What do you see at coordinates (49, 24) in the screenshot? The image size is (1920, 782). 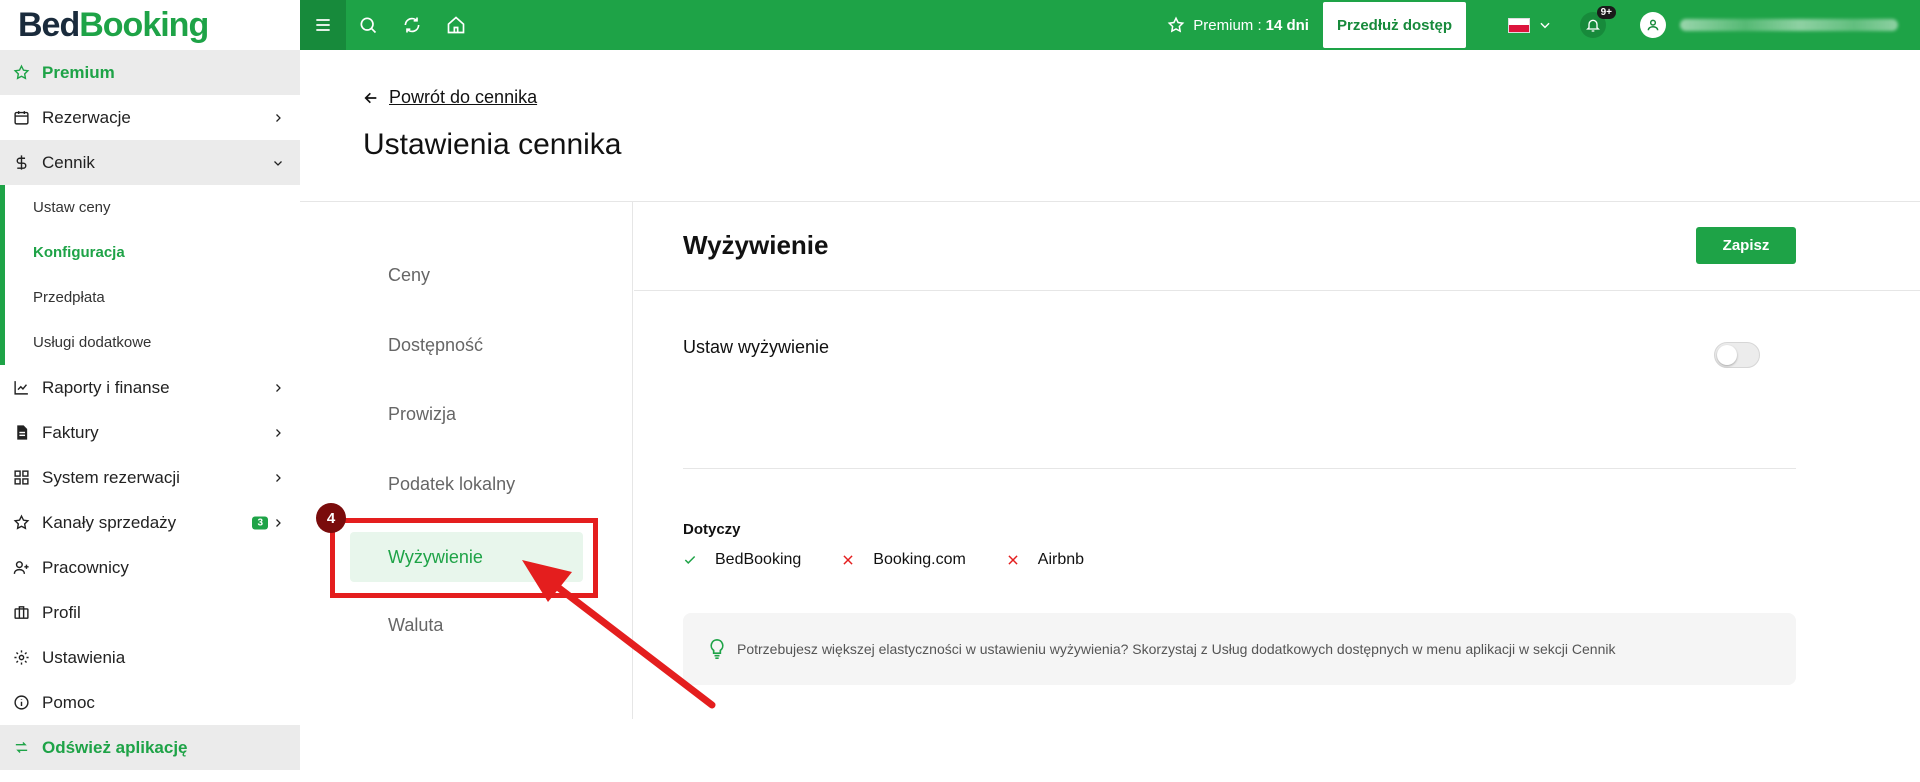 I see `logo-part-bed: Bed` at bounding box center [49, 24].